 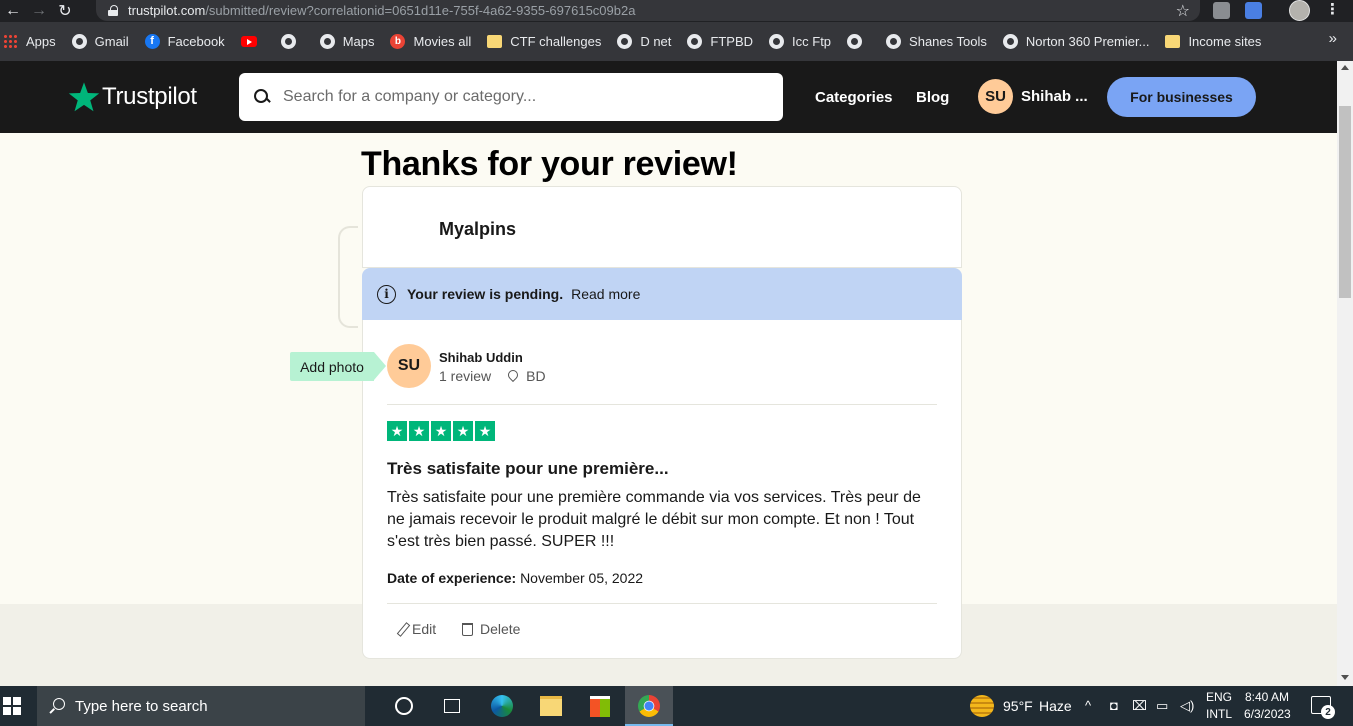 I want to click on task-view-icon, so click(x=452, y=706).